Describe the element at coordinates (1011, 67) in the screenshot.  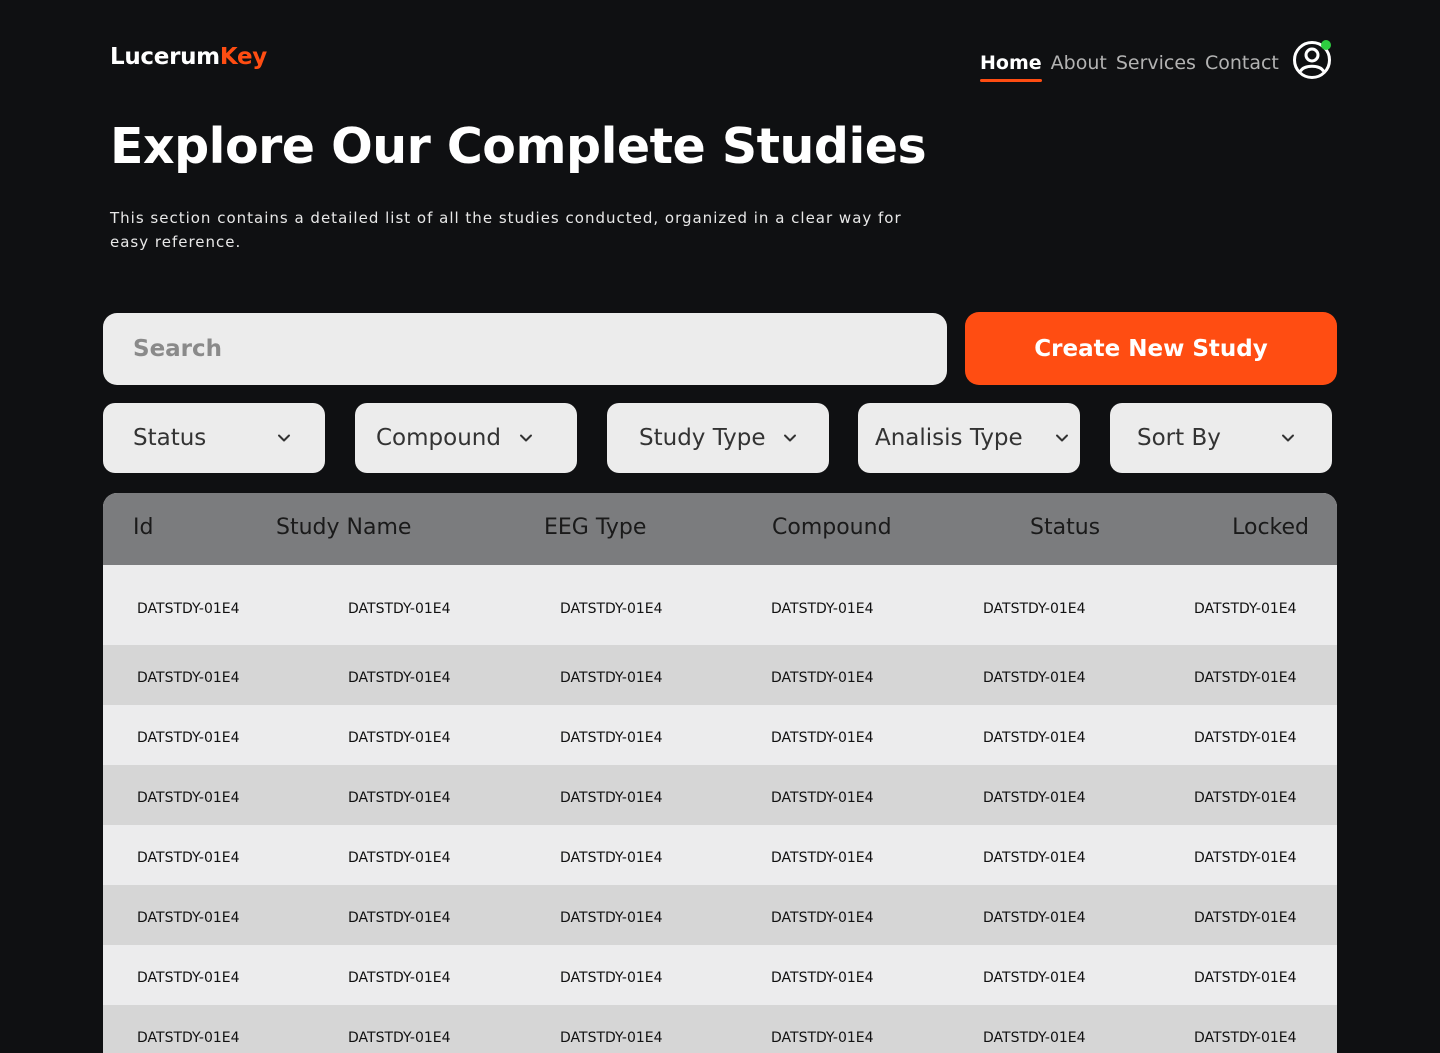
I see `nav-home: Home` at that location.